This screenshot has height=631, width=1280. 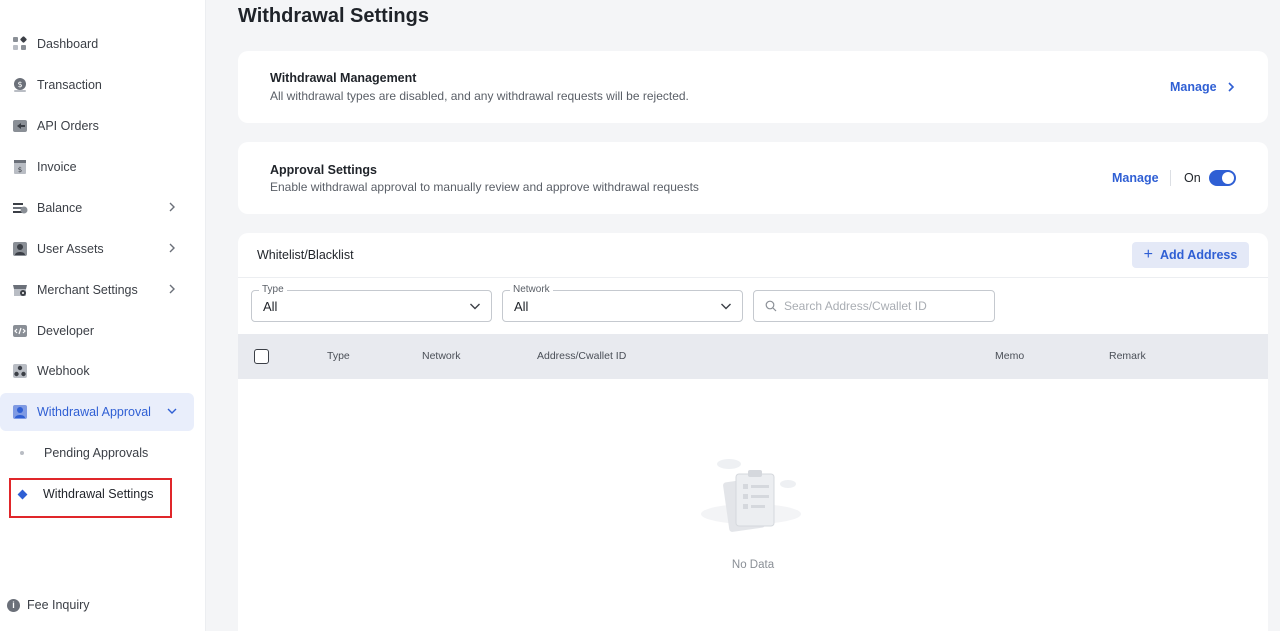 What do you see at coordinates (87, 290) in the screenshot?
I see `sidebar-item-label: Merchant Settings` at bounding box center [87, 290].